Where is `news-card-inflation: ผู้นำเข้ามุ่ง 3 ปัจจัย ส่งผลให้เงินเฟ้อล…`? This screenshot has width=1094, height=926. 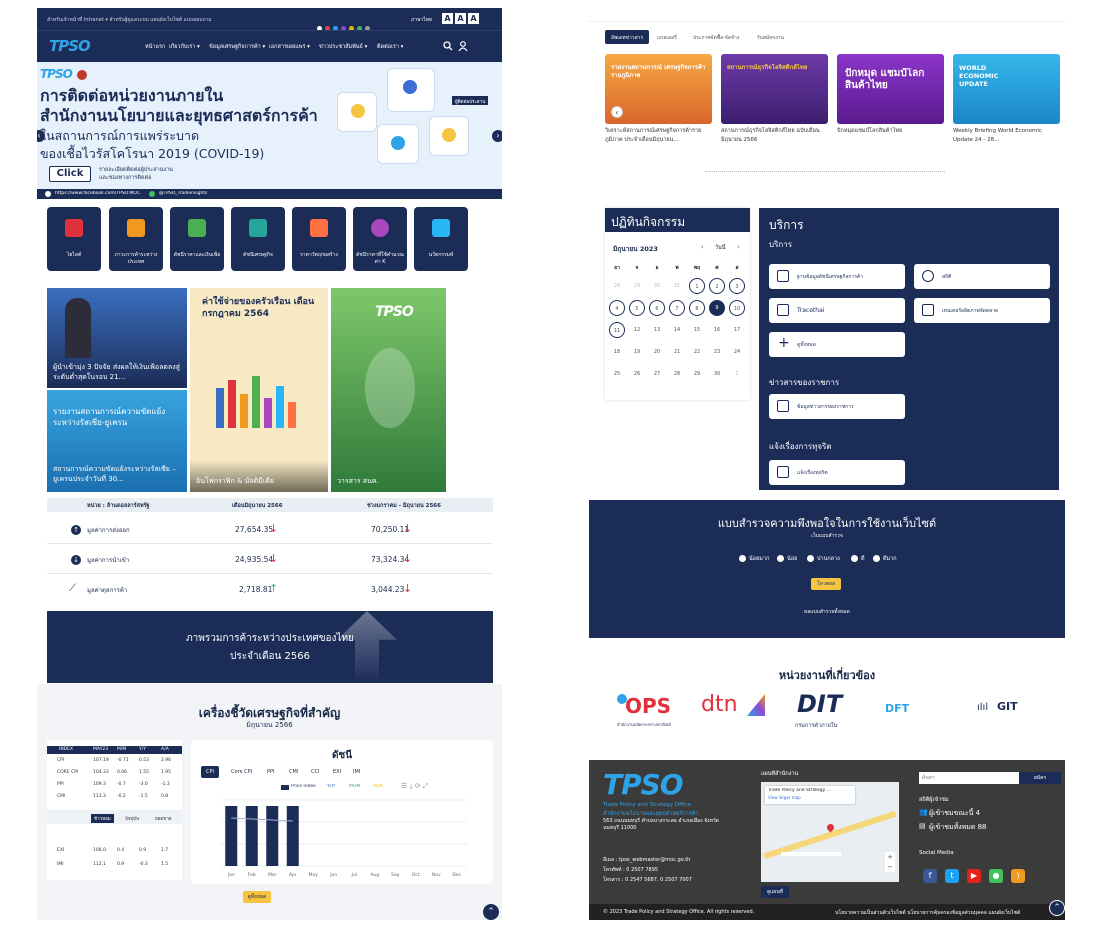
news-card-inflation: ผู้นำเข้ามุ่ง 3 ปัจจัย ส่งผลให้เงินเฟ้อล… is located at coordinates (117, 338).